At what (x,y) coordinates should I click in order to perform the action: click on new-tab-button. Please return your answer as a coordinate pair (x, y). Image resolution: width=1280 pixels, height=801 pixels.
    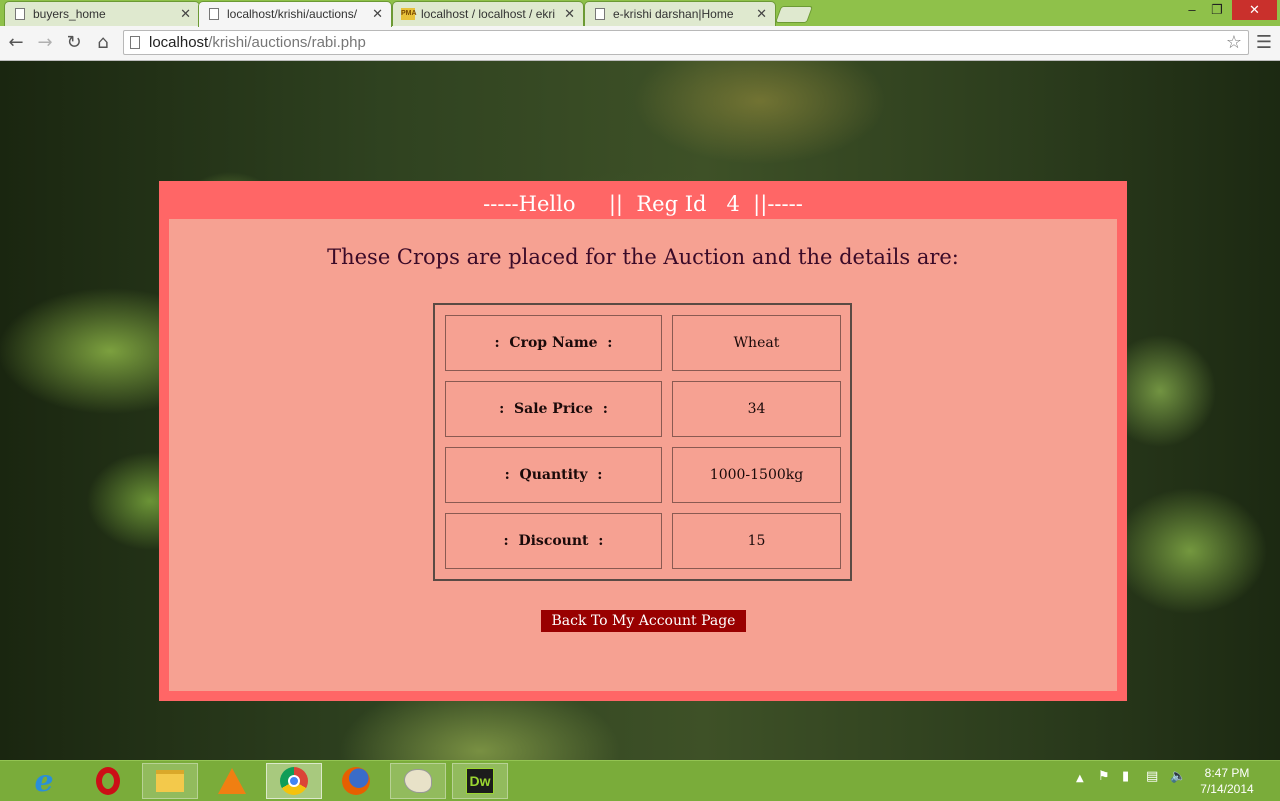
    Looking at the image, I should click on (794, 14).